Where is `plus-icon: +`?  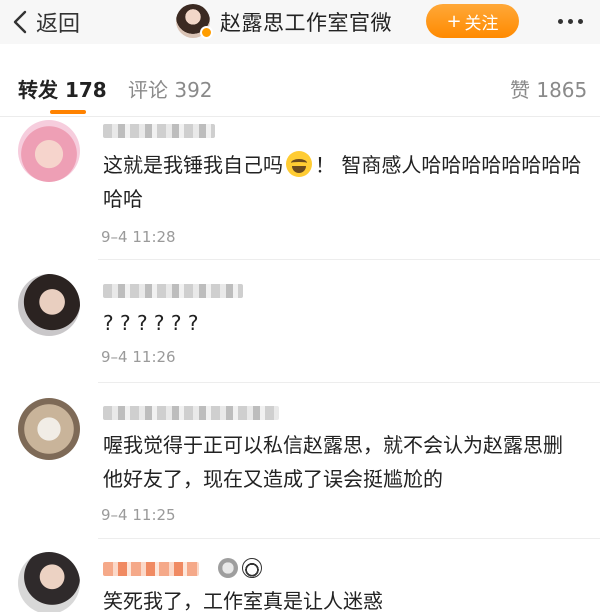
plus-icon: + is located at coordinates (454, 21).